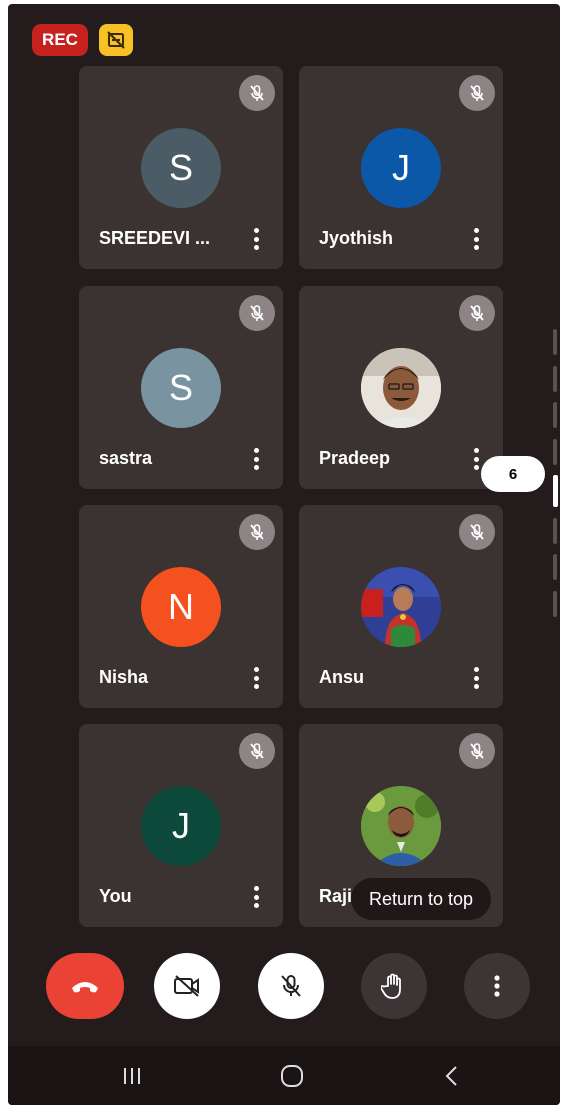 Image resolution: width=562 pixels, height=1111 pixels. Describe the element at coordinates (556, 473) in the screenshot. I see `scroll-indicator` at that location.